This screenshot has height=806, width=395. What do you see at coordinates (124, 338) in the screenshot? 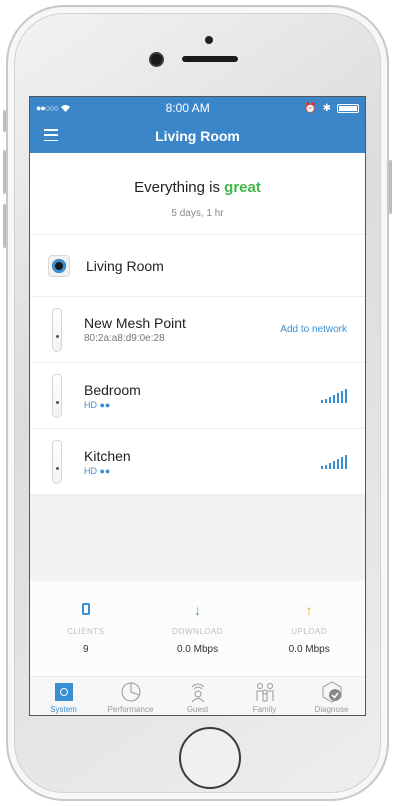
I see `device-mac-address: 80:2a:a8:d9:0e:28` at bounding box center [124, 338].